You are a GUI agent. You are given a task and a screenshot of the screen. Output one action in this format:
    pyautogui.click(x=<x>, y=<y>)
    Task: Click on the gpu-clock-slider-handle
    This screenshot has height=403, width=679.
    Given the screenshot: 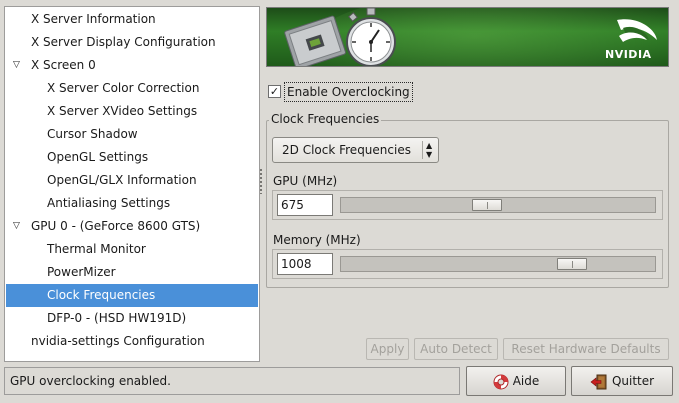 What is the action you would take?
    pyautogui.click(x=487, y=205)
    